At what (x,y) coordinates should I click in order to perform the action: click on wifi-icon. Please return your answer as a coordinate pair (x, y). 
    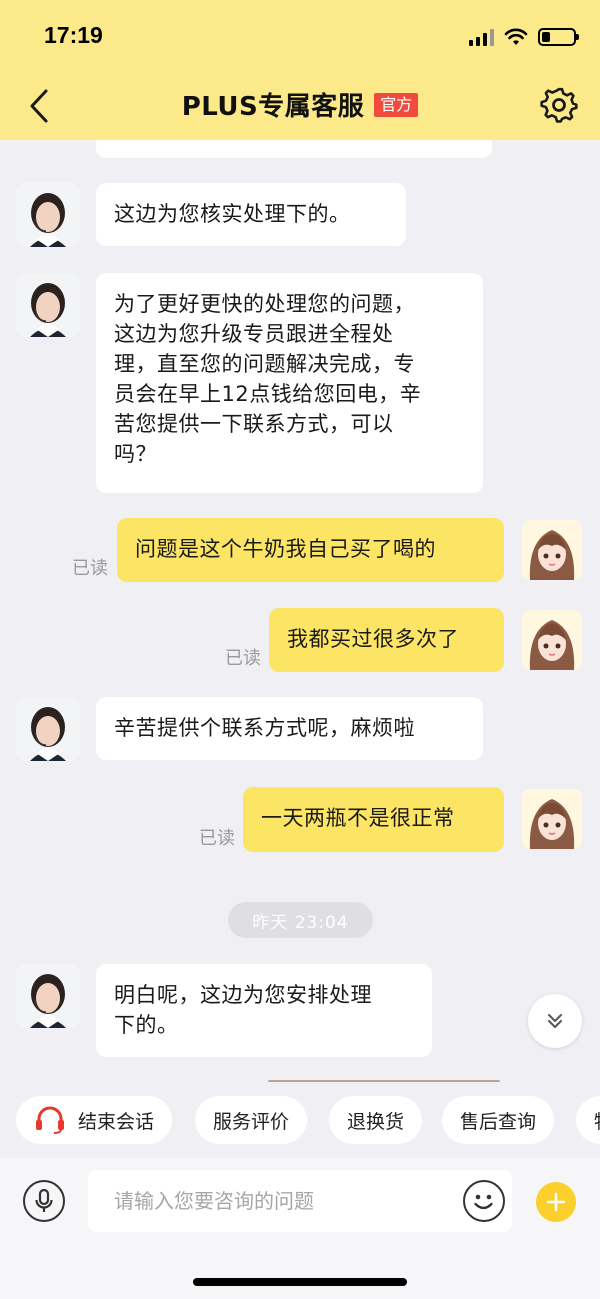
    Looking at the image, I should click on (516, 36).